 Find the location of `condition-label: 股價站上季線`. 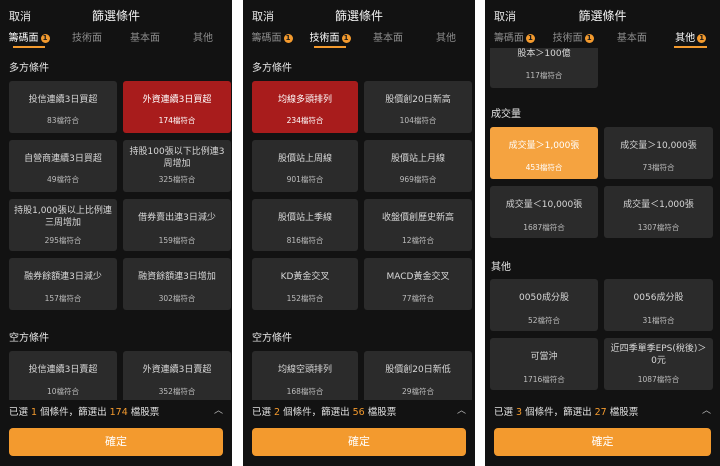

condition-label: 股價站上季線 is located at coordinates (304, 218).